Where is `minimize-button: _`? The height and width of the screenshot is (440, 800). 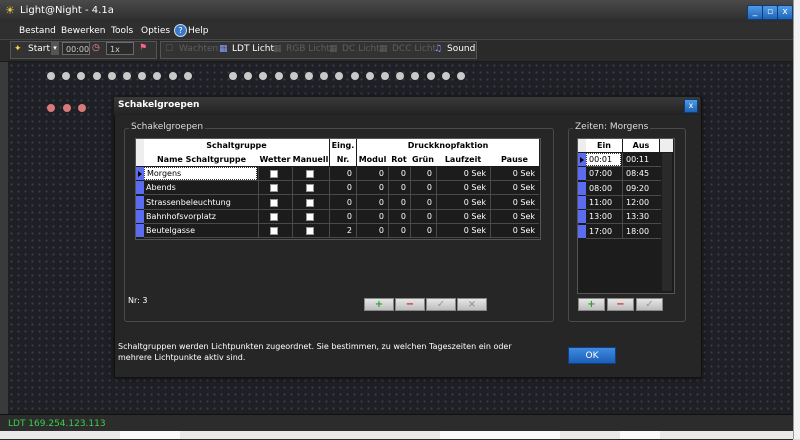 minimize-button: _ is located at coordinates (755, 12).